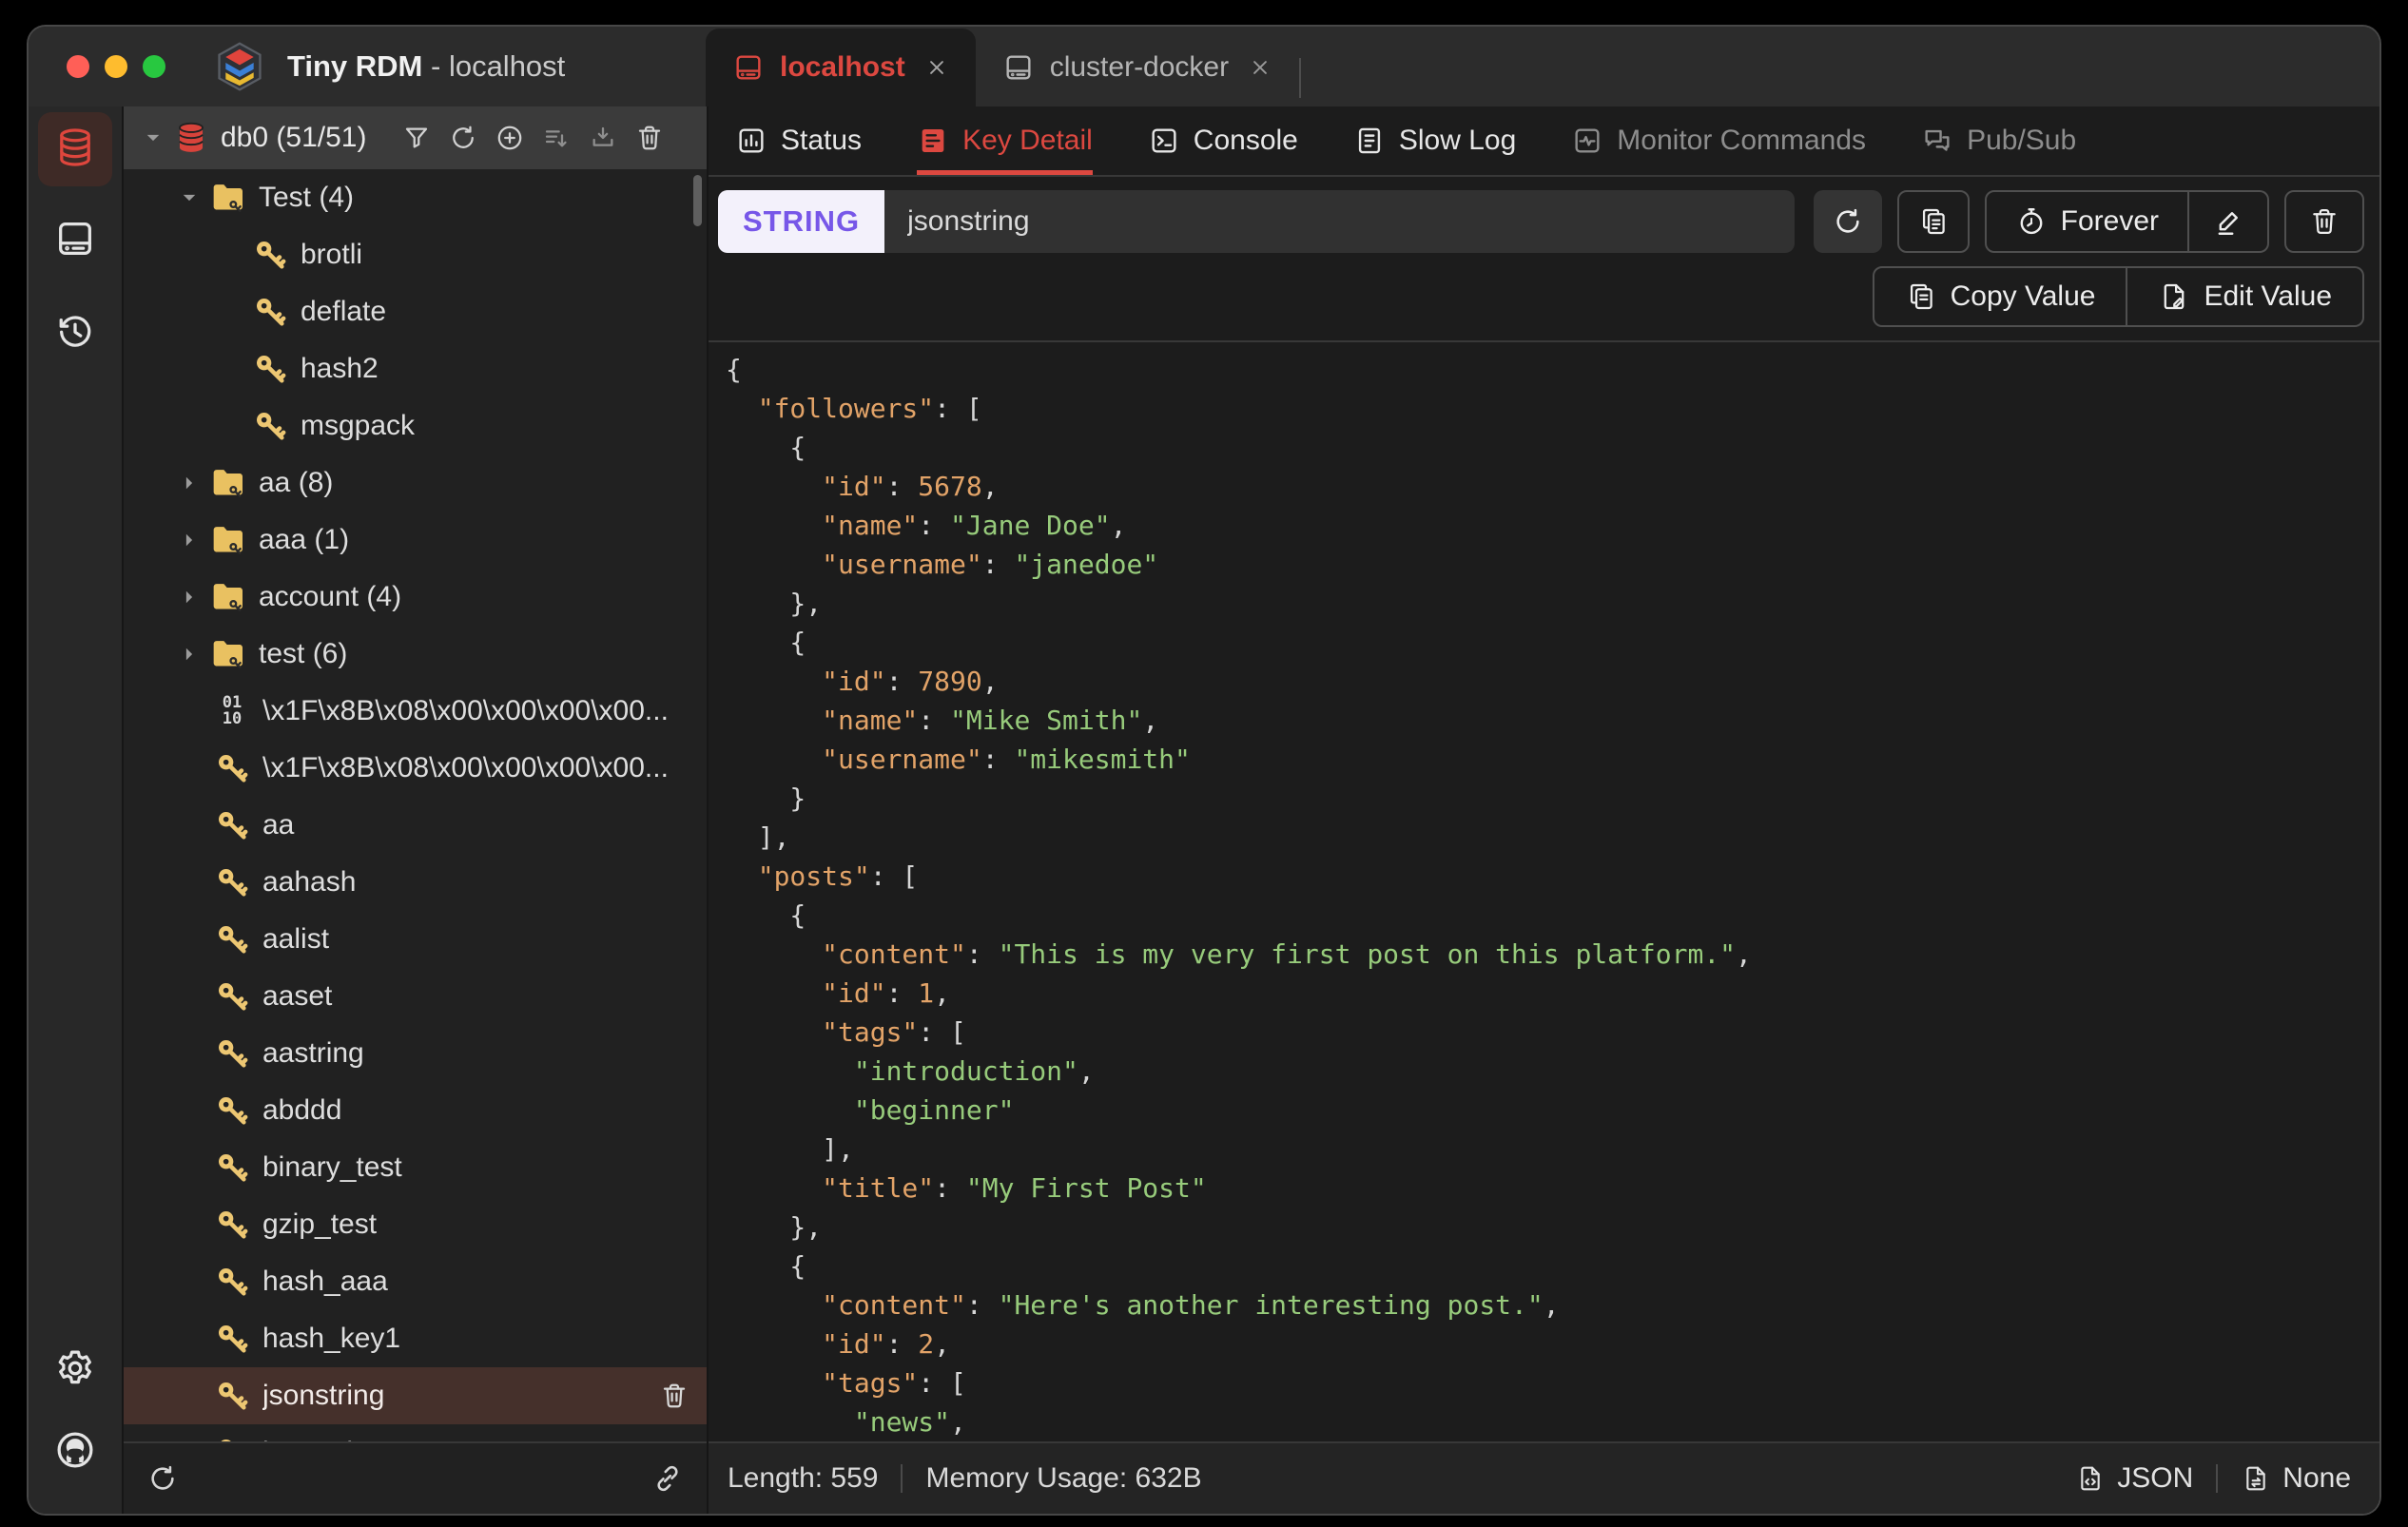 This screenshot has width=2408, height=1527. What do you see at coordinates (698, 201) in the screenshot?
I see `tree-scrollbar` at bounding box center [698, 201].